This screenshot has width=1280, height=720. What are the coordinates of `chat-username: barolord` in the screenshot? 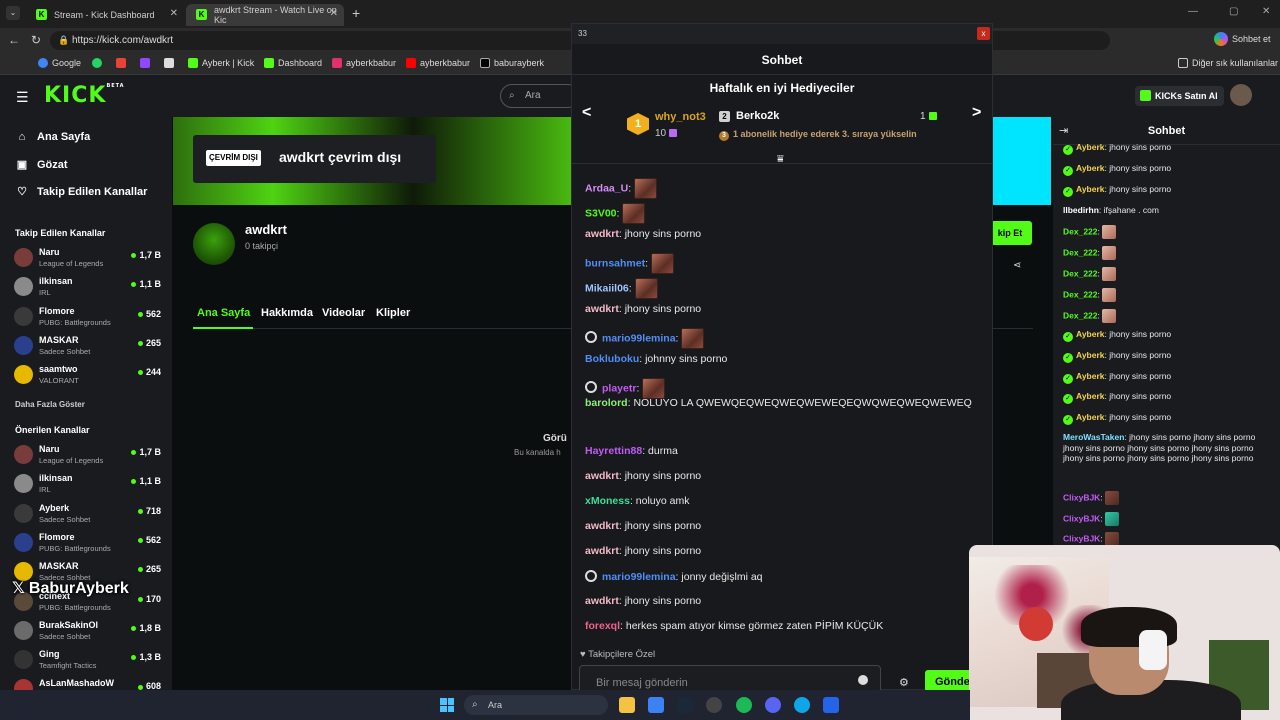 It's located at (606, 403).